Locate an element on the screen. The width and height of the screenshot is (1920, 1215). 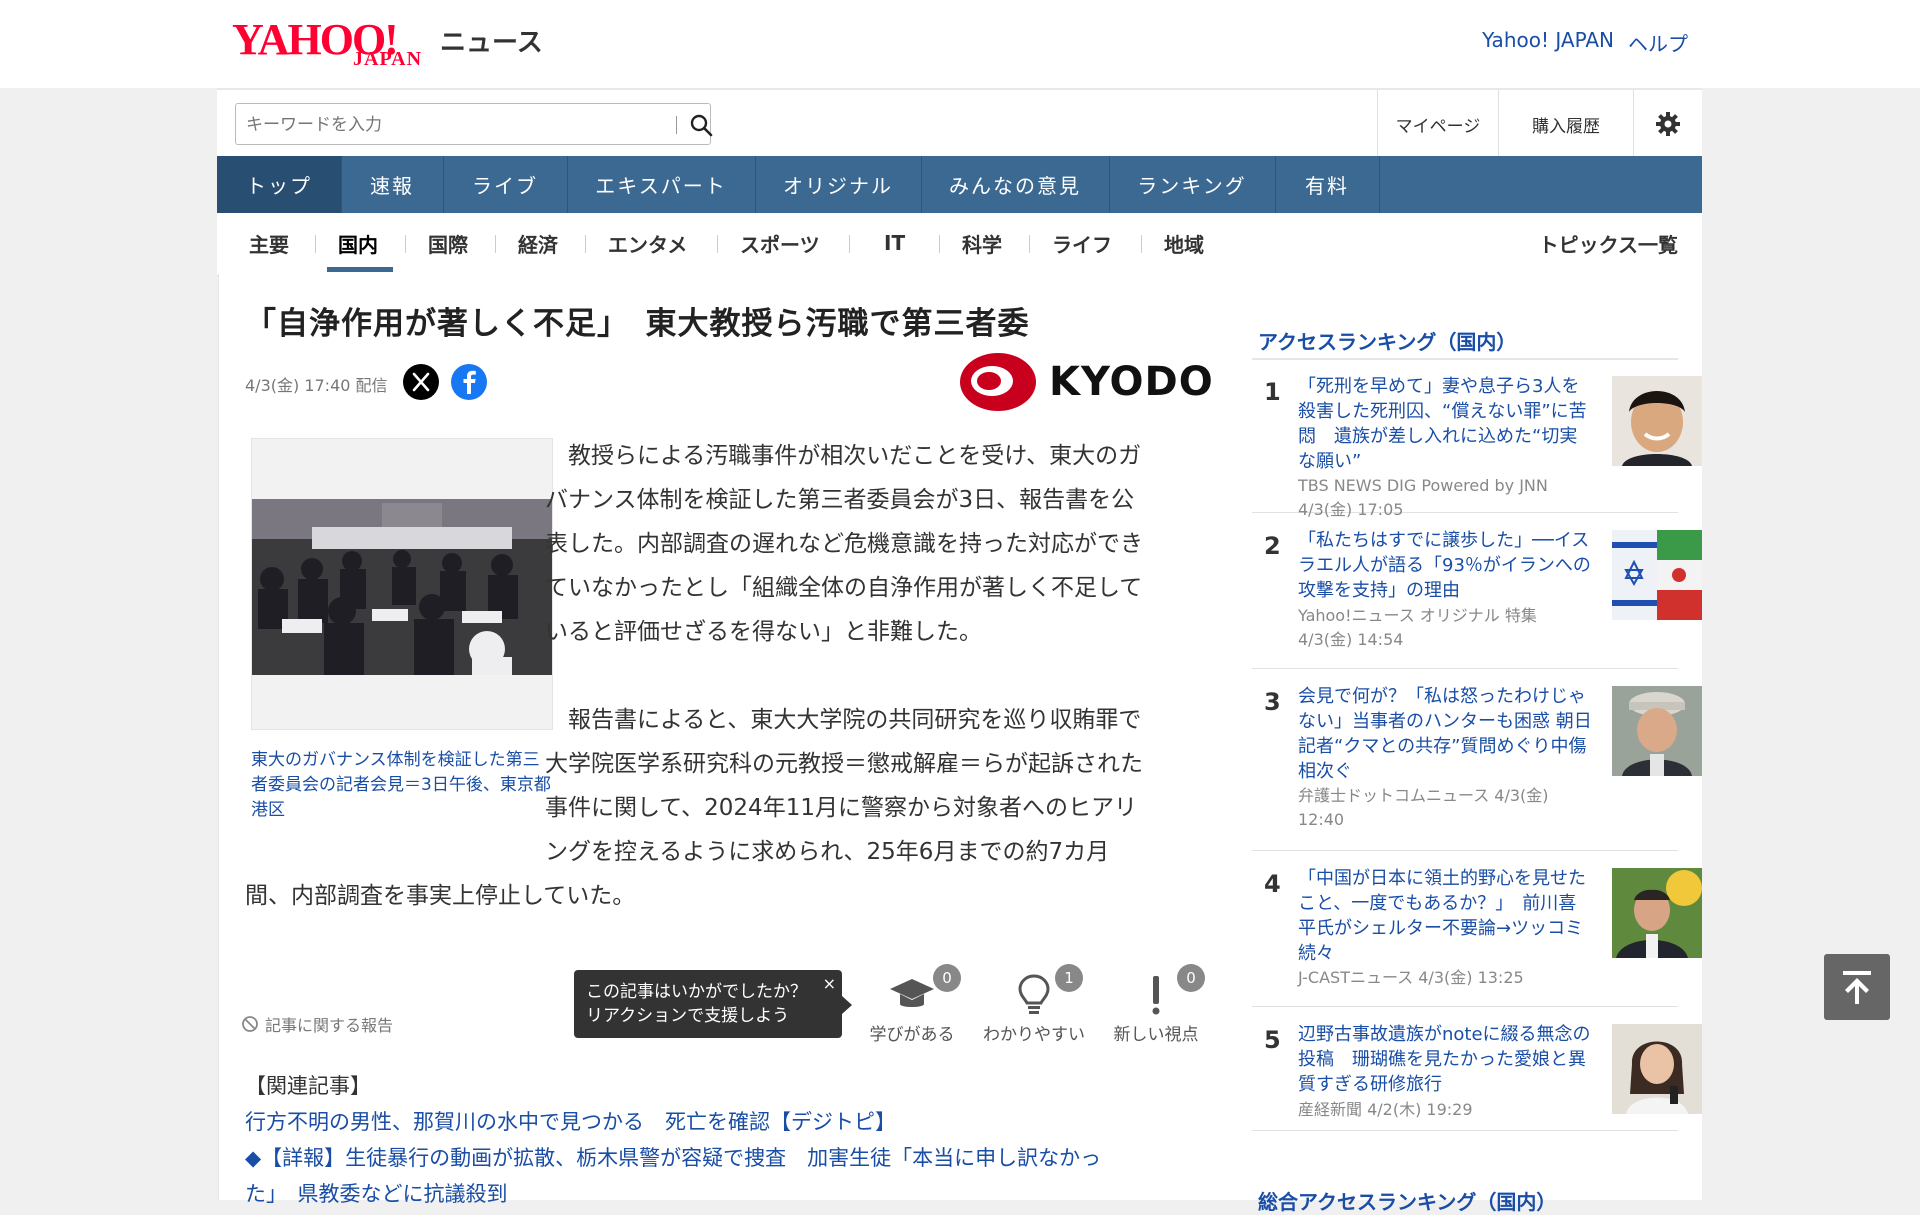
overall-ranking-title: 総合アクセスランキング（国内） is located at coordinates (1407, 1200).